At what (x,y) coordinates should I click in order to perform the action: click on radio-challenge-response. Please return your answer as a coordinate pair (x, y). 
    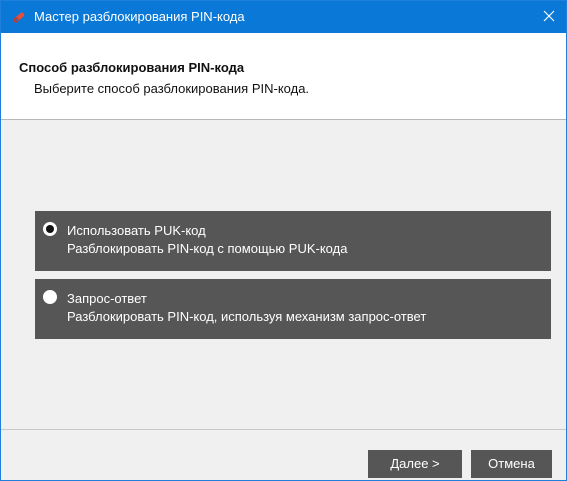
    Looking at the image, I should click on (50, 297).